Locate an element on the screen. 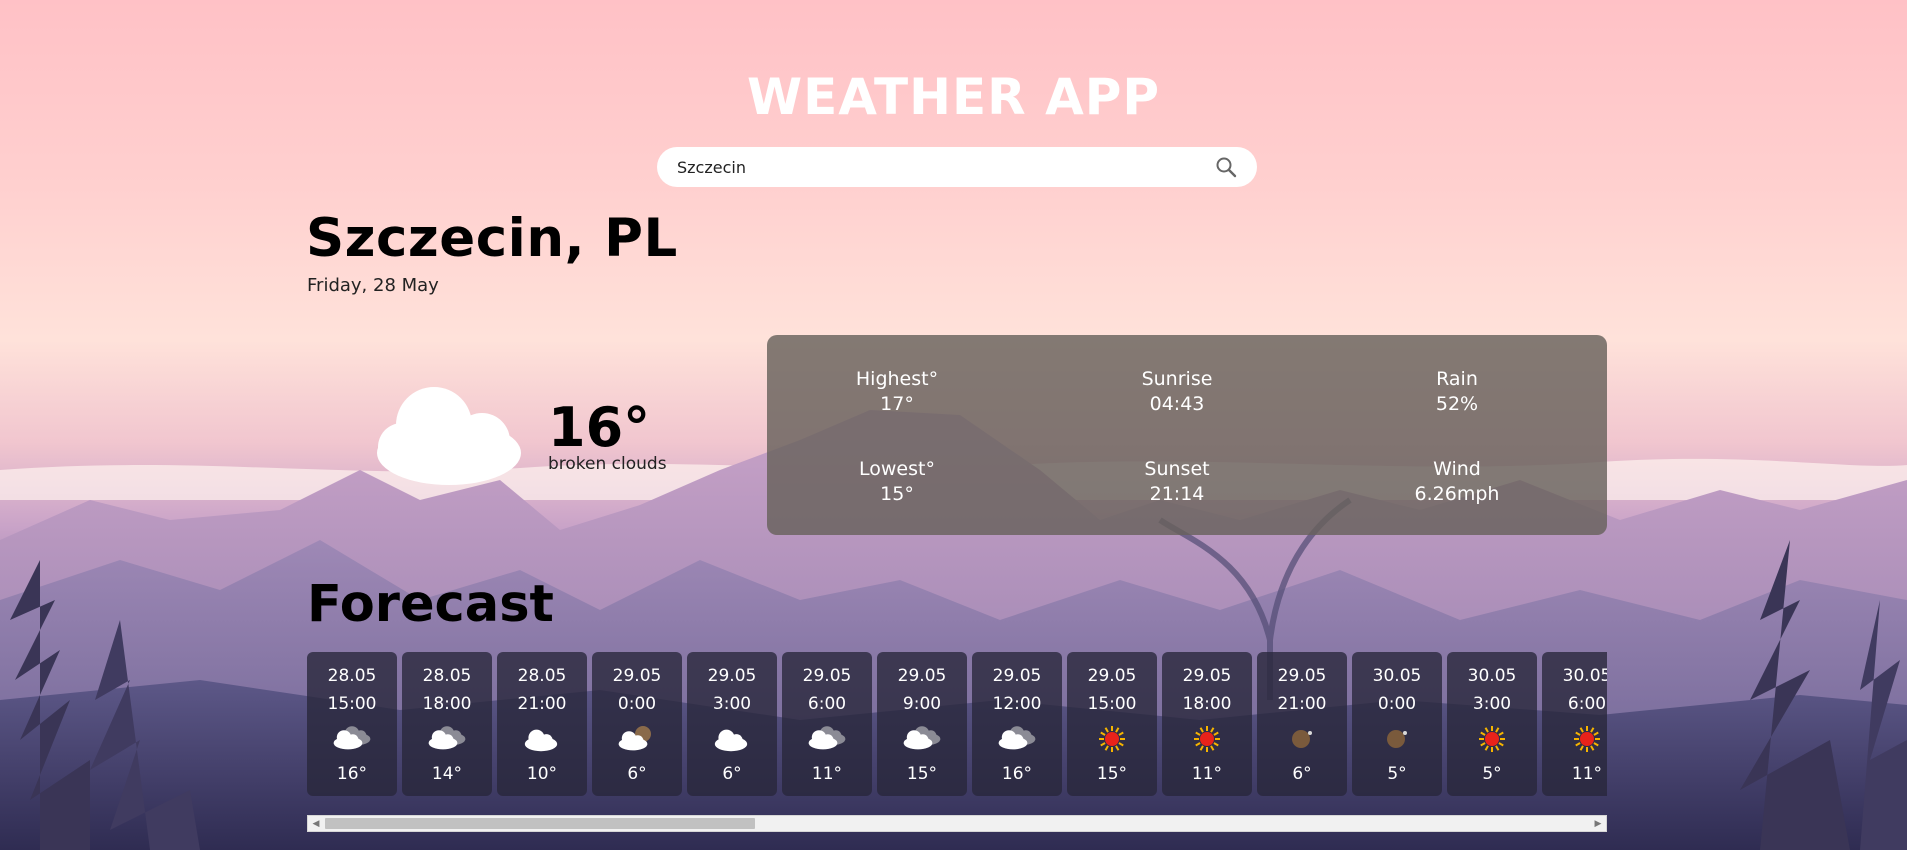 Image resolution: width=1907 pixels, height=850 pixels. forecast-card: 30.05 6:00 11° is located at coordinates (1574, 724).